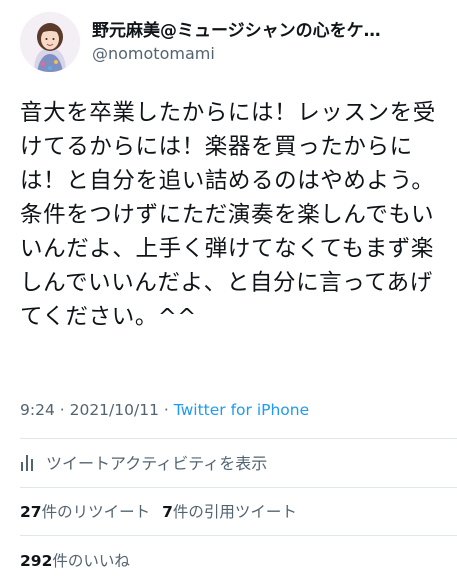  Describe the element at coordinates (36, 561) in the screenshot. I see `likes-count: 292` at that location.